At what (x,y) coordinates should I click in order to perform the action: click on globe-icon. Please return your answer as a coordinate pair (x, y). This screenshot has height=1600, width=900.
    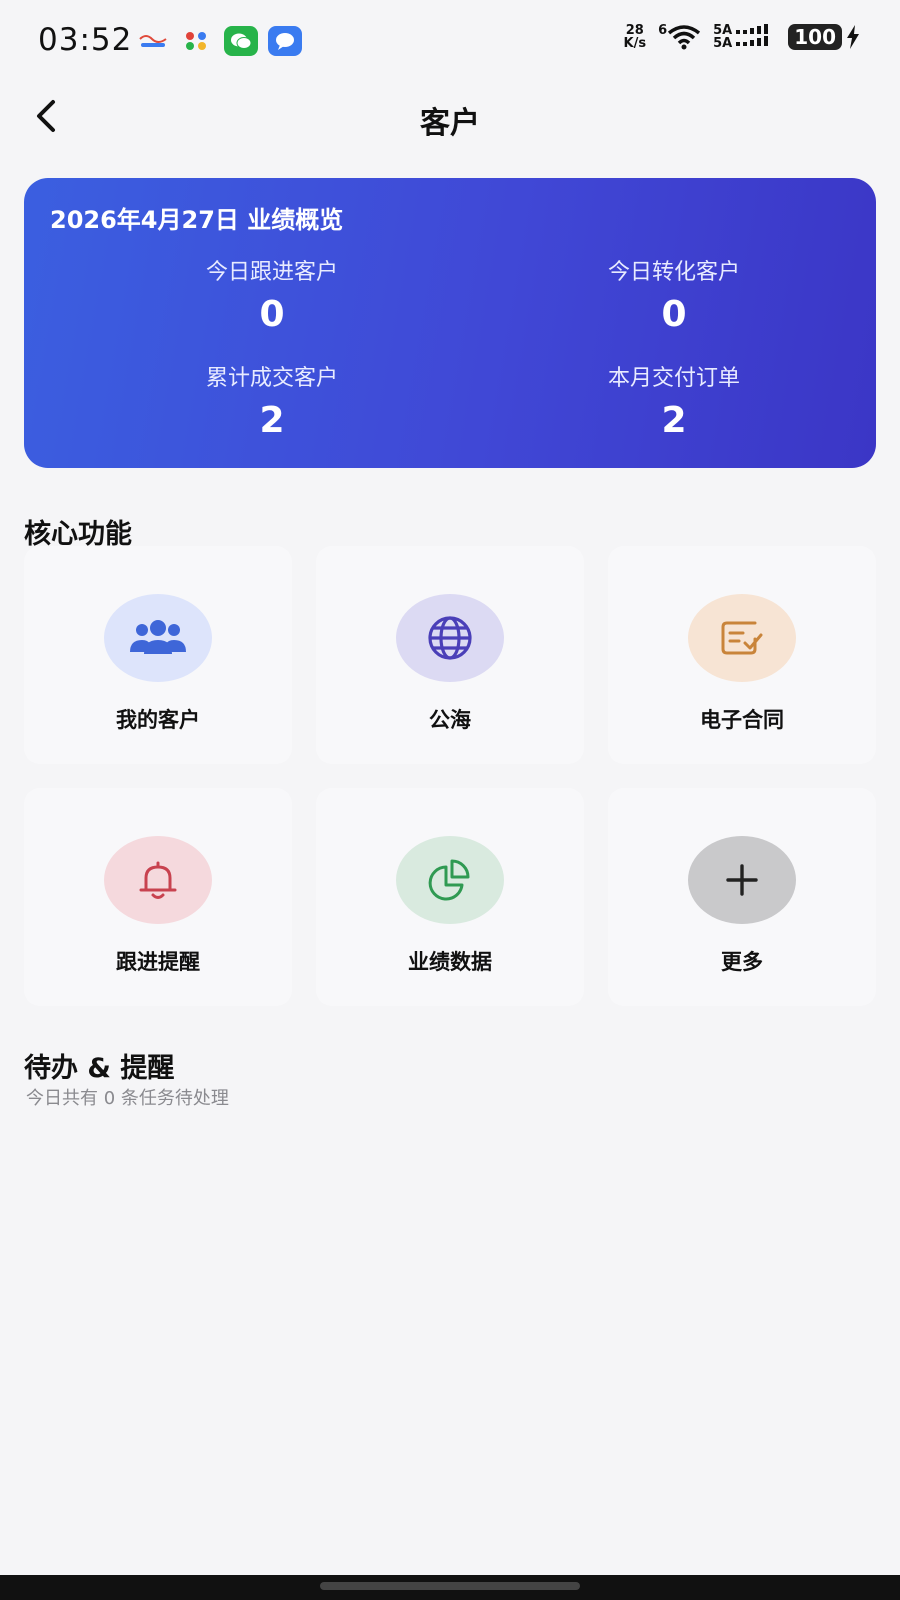
    Looking at the image, I should click on (450, 638).